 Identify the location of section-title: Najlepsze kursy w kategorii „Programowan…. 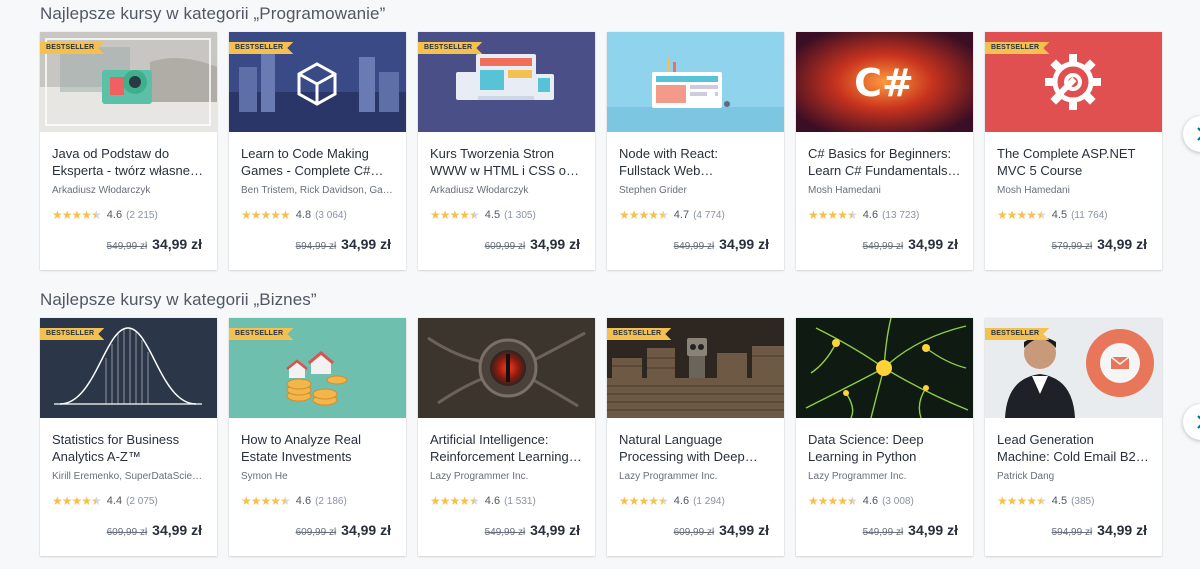
(213, 13).